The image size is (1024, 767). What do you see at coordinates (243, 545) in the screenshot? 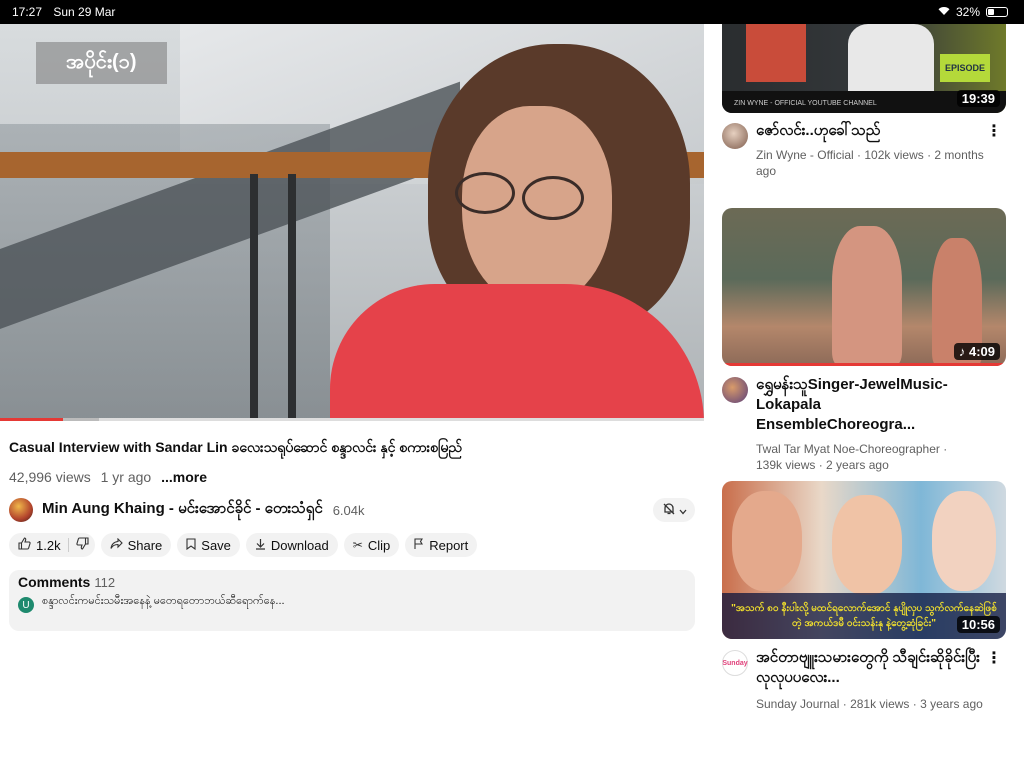
I see `action-bar: 1.2k Share Save Download ✂ Clip Report` at bounding box center [243, 545].